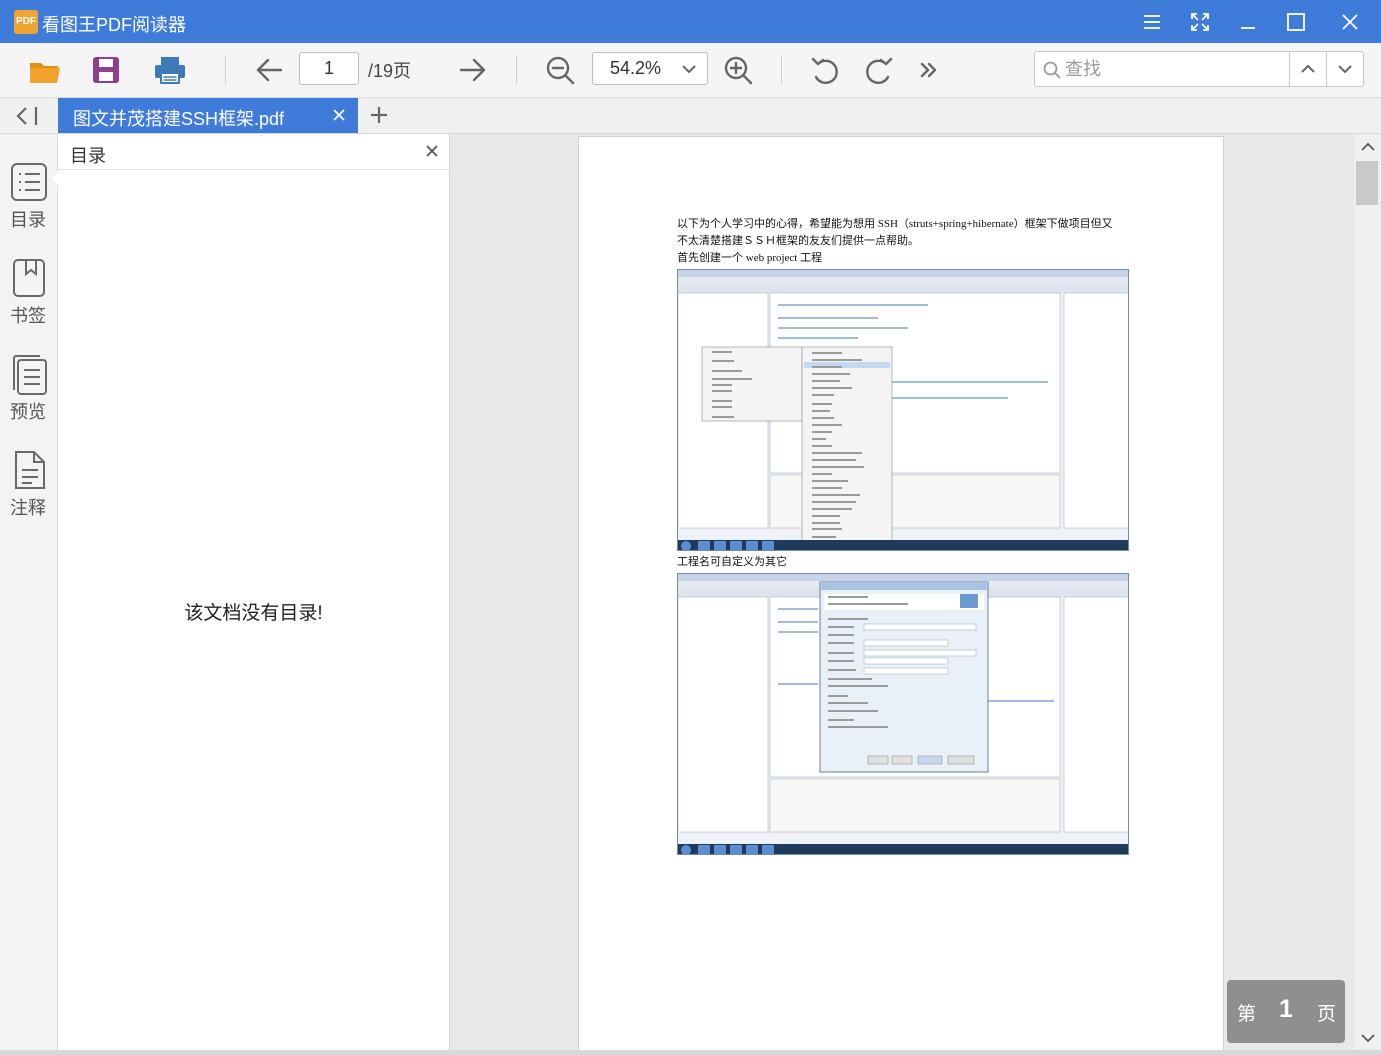  Describe the element at coordinates (1248, 28) in the screenshot. I see `minimize-icon` at that location.